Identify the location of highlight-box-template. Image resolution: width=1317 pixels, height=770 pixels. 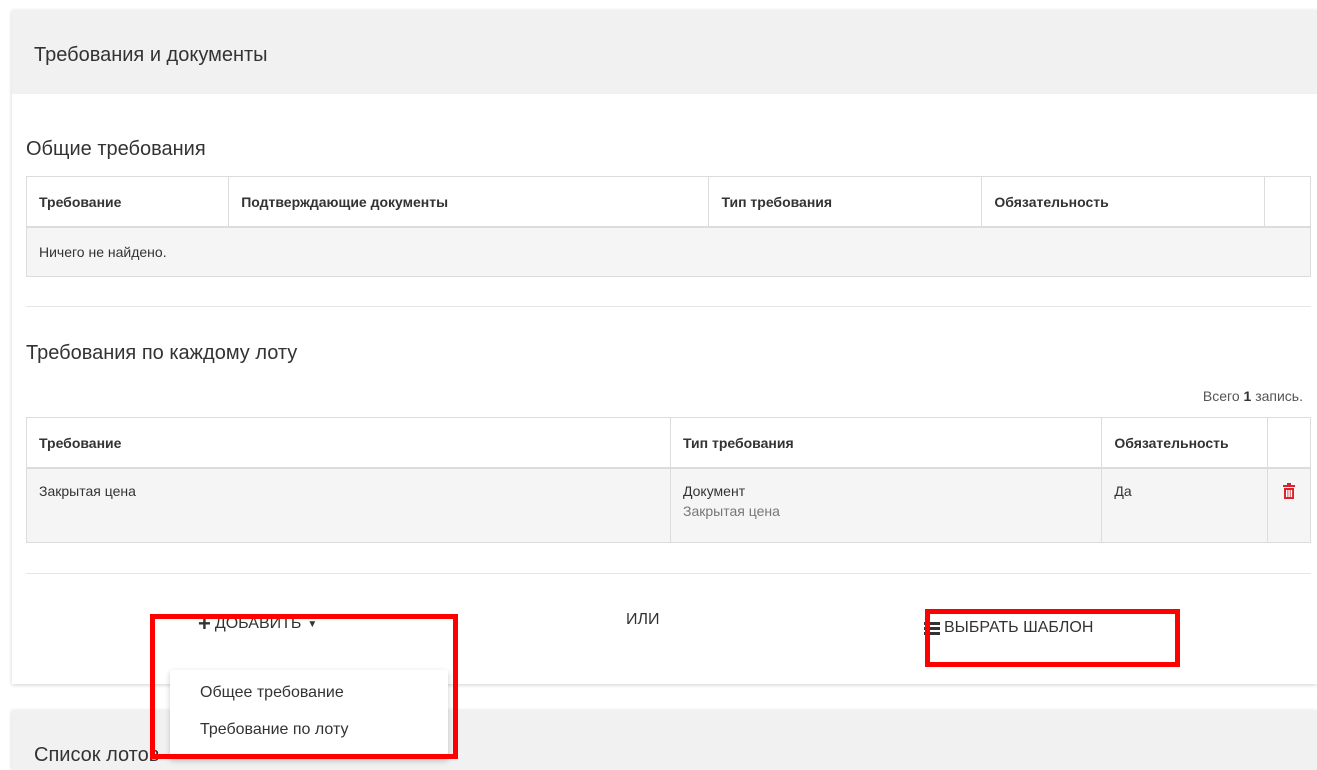
(1052, 638).